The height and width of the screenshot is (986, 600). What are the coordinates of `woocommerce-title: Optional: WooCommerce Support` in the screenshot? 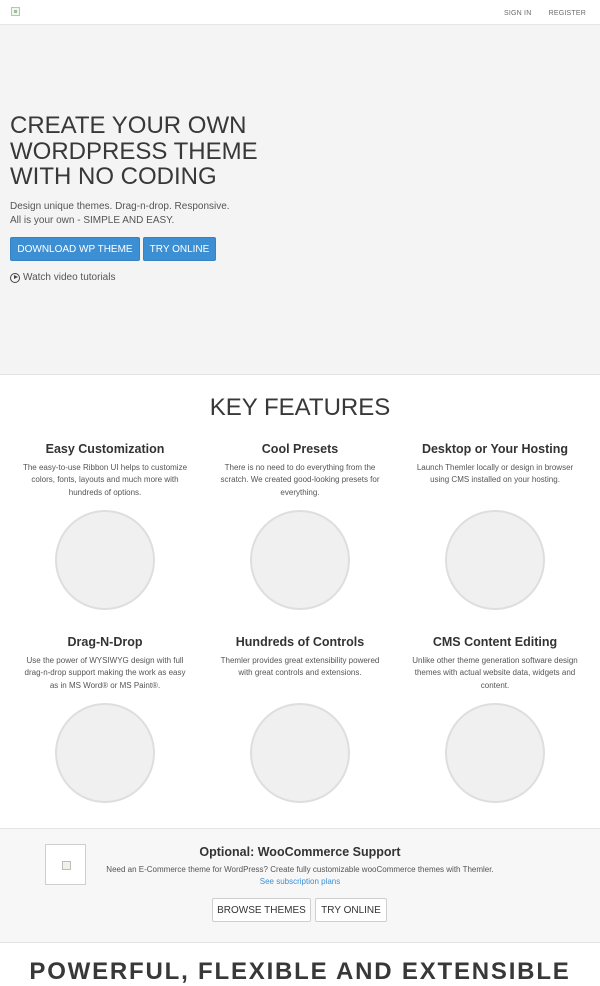 It's located at (300, 852).